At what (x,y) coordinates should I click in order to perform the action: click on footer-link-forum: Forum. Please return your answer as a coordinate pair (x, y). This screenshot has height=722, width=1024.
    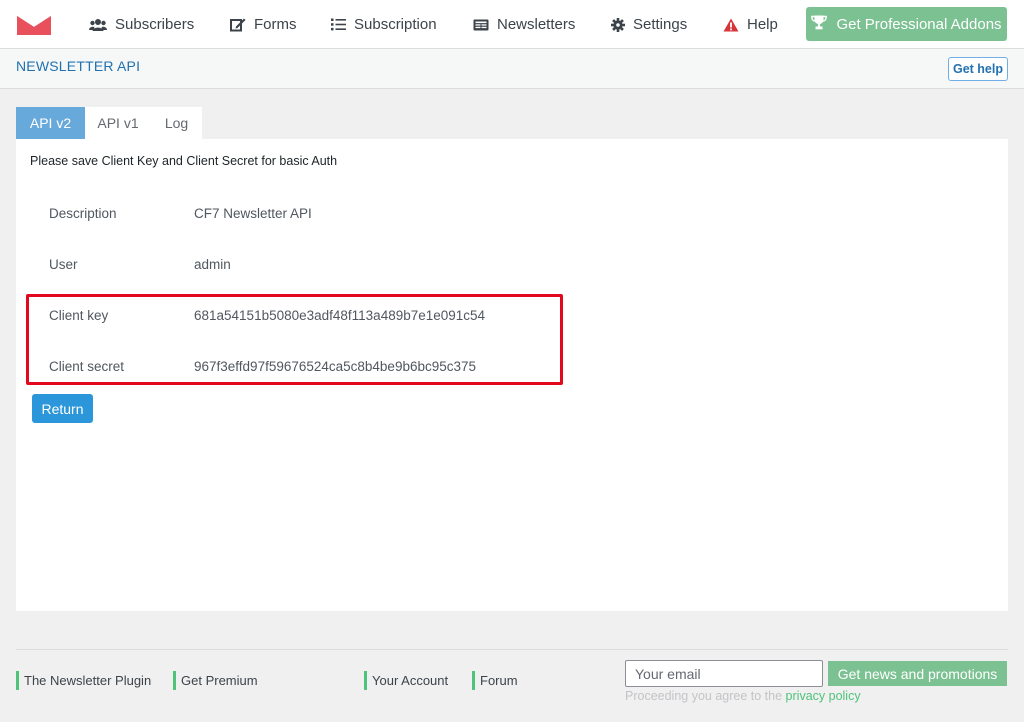
    Looking at the image, I should click on (495, 680).